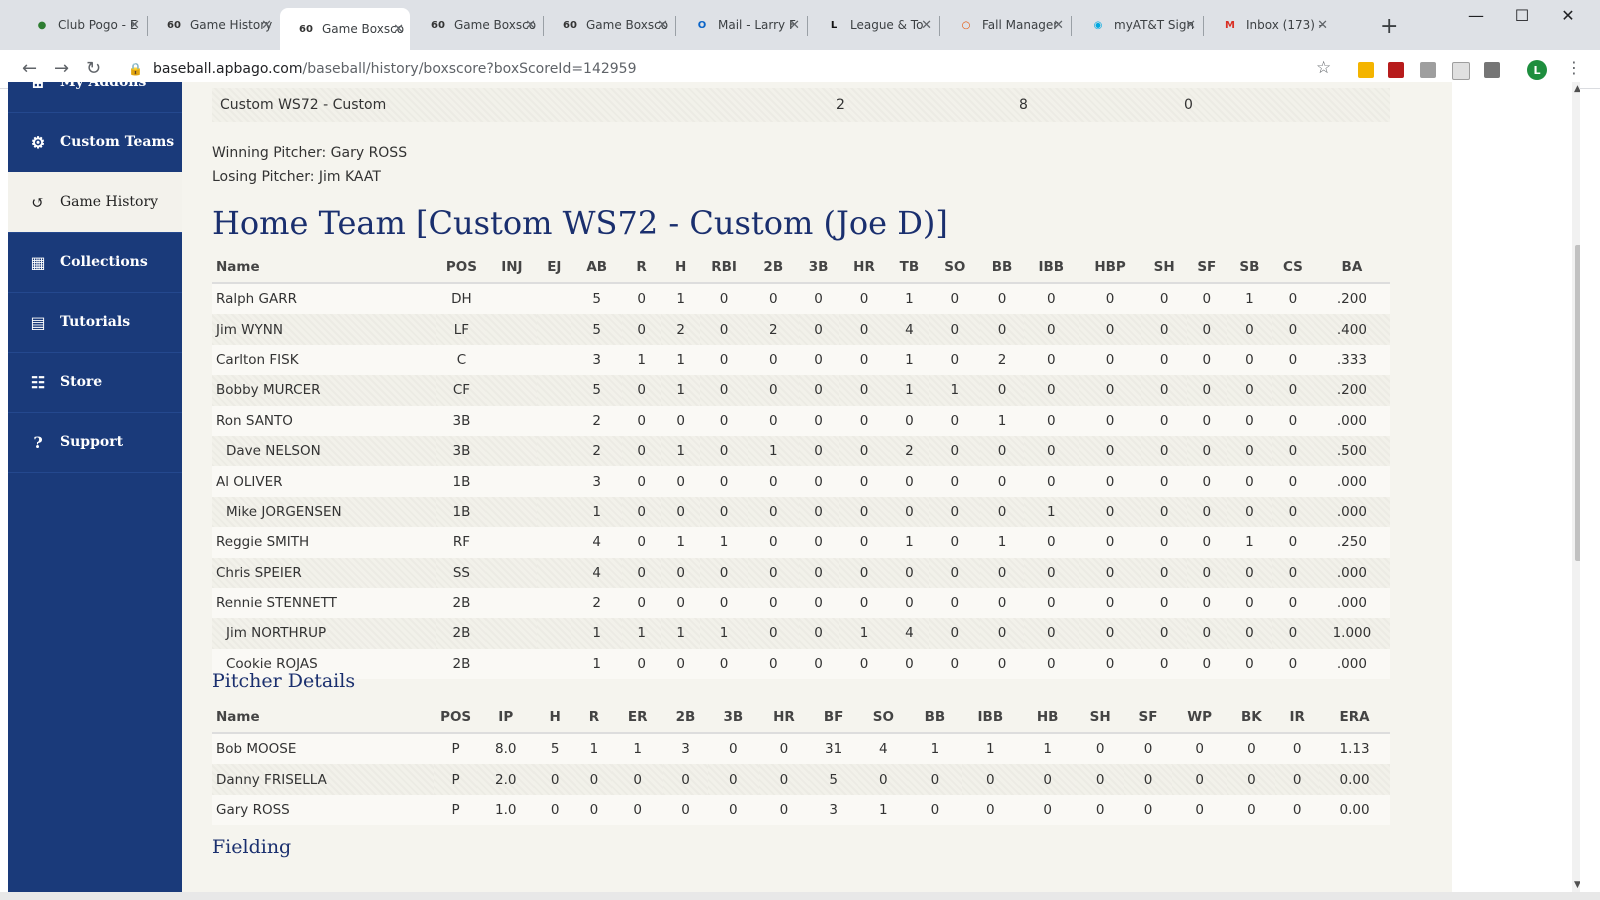 Image resolution: width=1600 pixels, height=900 pixels. What do you see at coordinates (38, 442) in the screenshot?
I see `help-icon: ?` at bounding box center [38, 442].